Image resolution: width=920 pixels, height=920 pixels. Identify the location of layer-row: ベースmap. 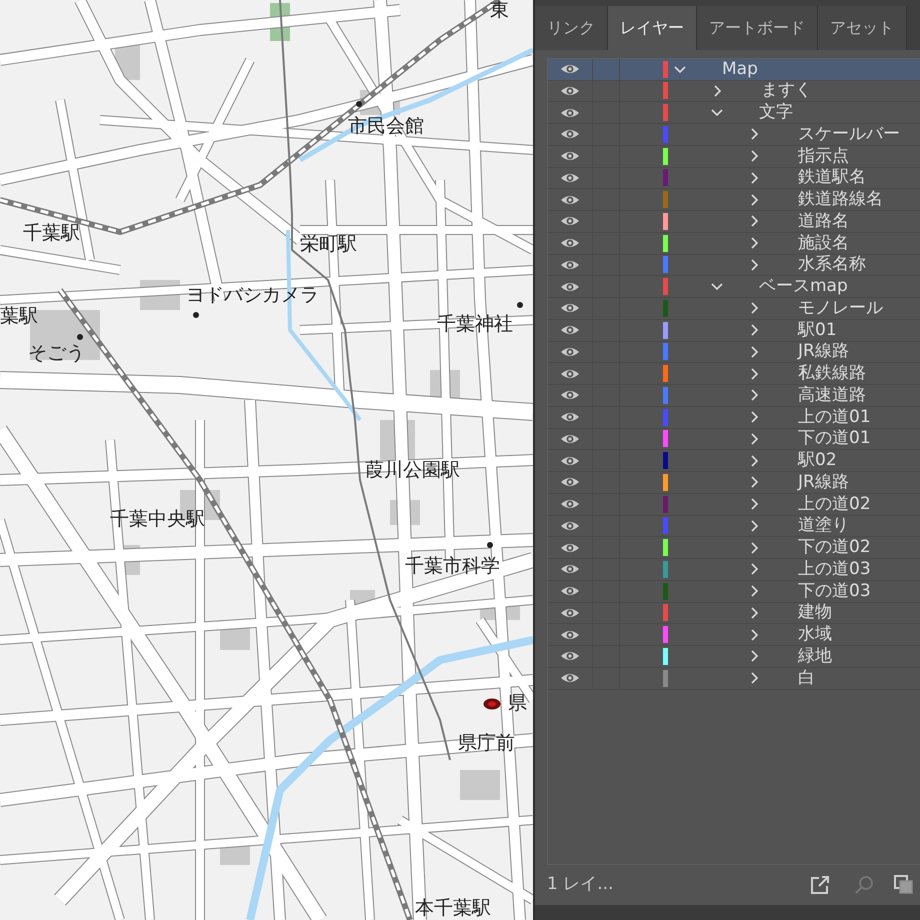
(734, 287).